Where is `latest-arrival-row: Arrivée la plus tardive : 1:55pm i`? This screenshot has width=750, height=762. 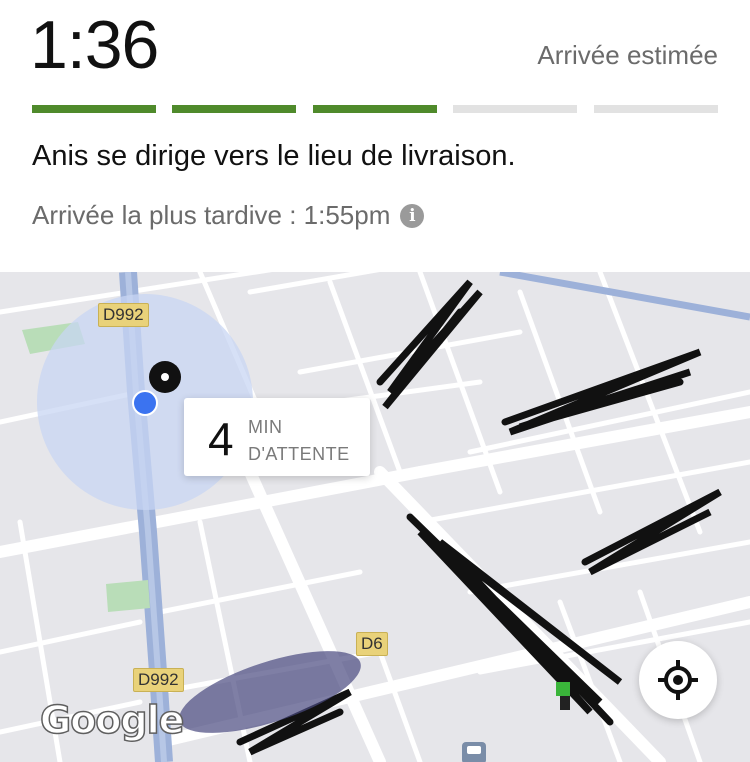 latest-arrival-row: Arrivée la plus tardive : 1:55pm i is located at coordinates (228, 215).